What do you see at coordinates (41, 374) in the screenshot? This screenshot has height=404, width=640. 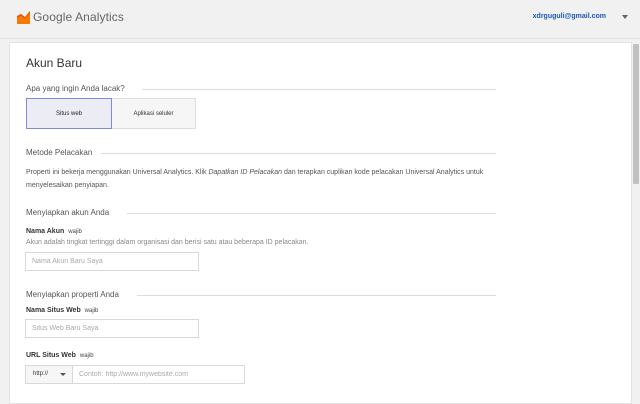 I see `protocol-value: http://` at bounding box center [41, 374].